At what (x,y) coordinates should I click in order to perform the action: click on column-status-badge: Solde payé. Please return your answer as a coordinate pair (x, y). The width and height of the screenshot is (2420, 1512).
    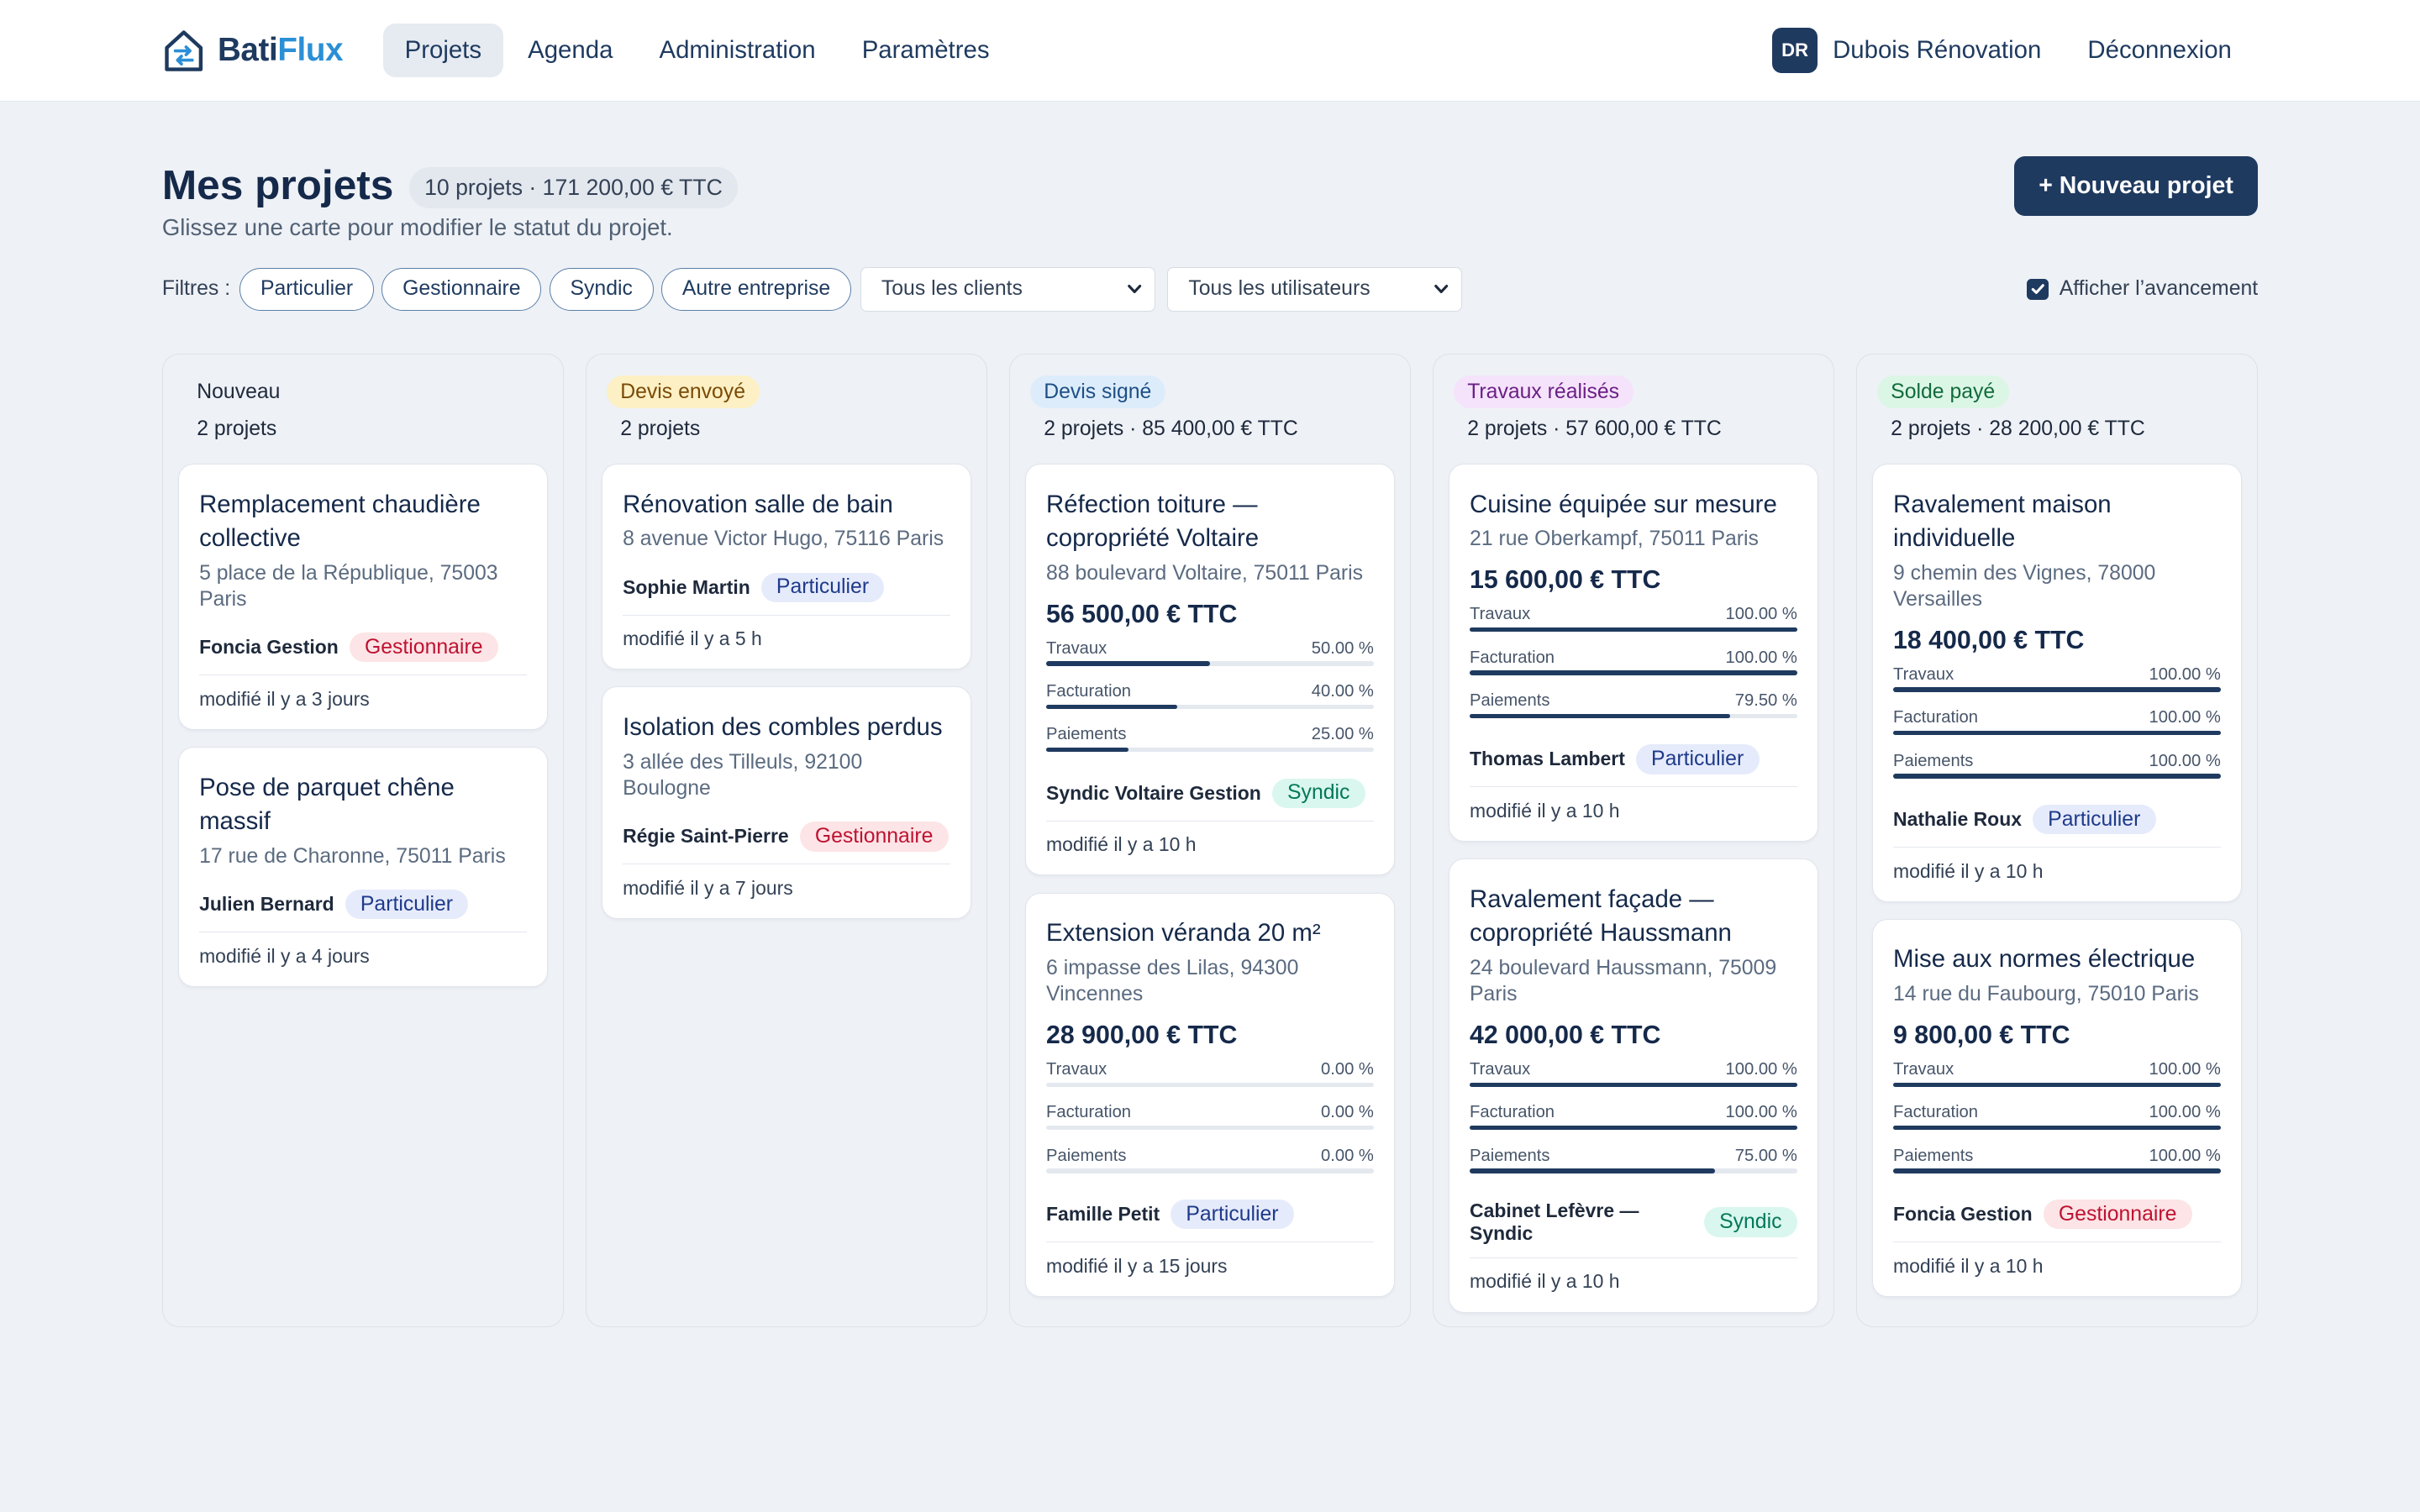
    Looking at the image, I should click on (1942, 392).